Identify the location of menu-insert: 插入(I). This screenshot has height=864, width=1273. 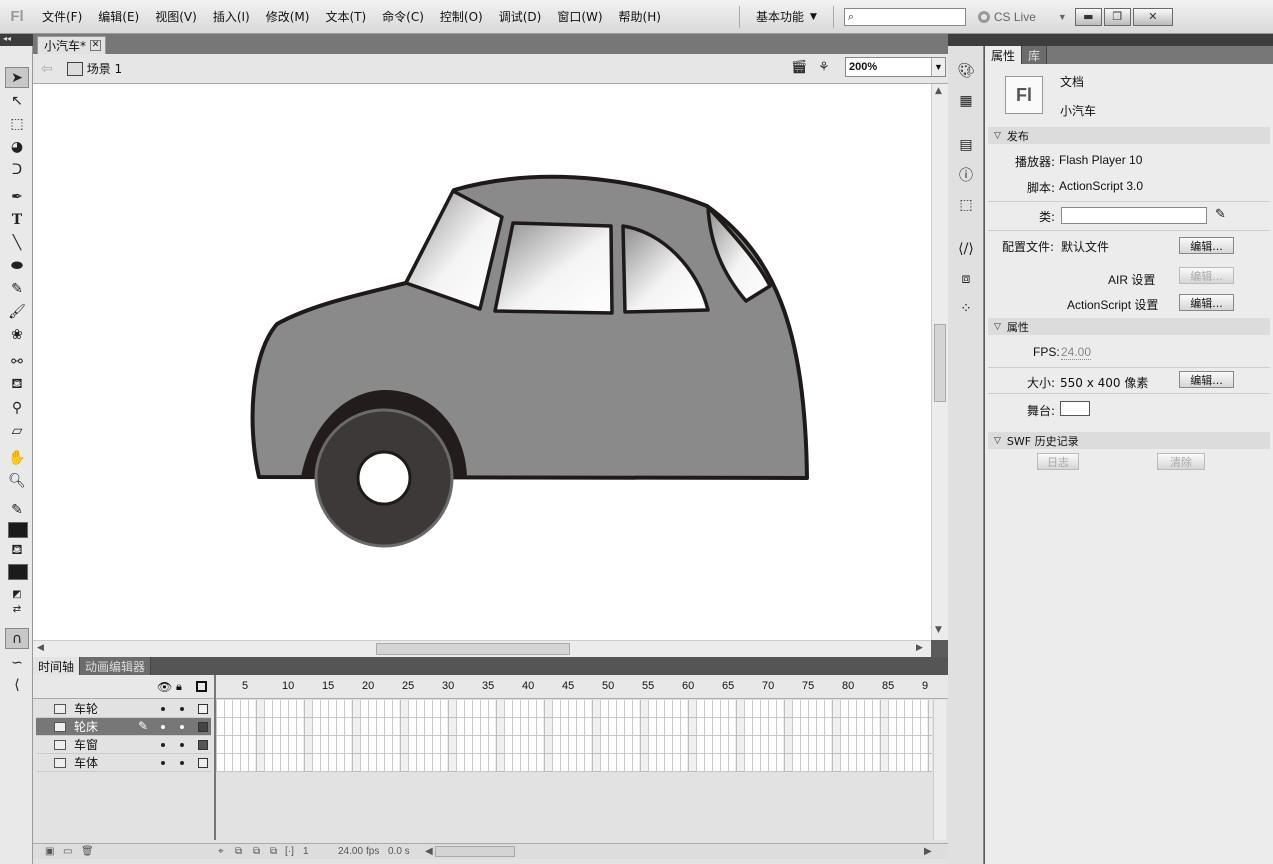
(231, 16).